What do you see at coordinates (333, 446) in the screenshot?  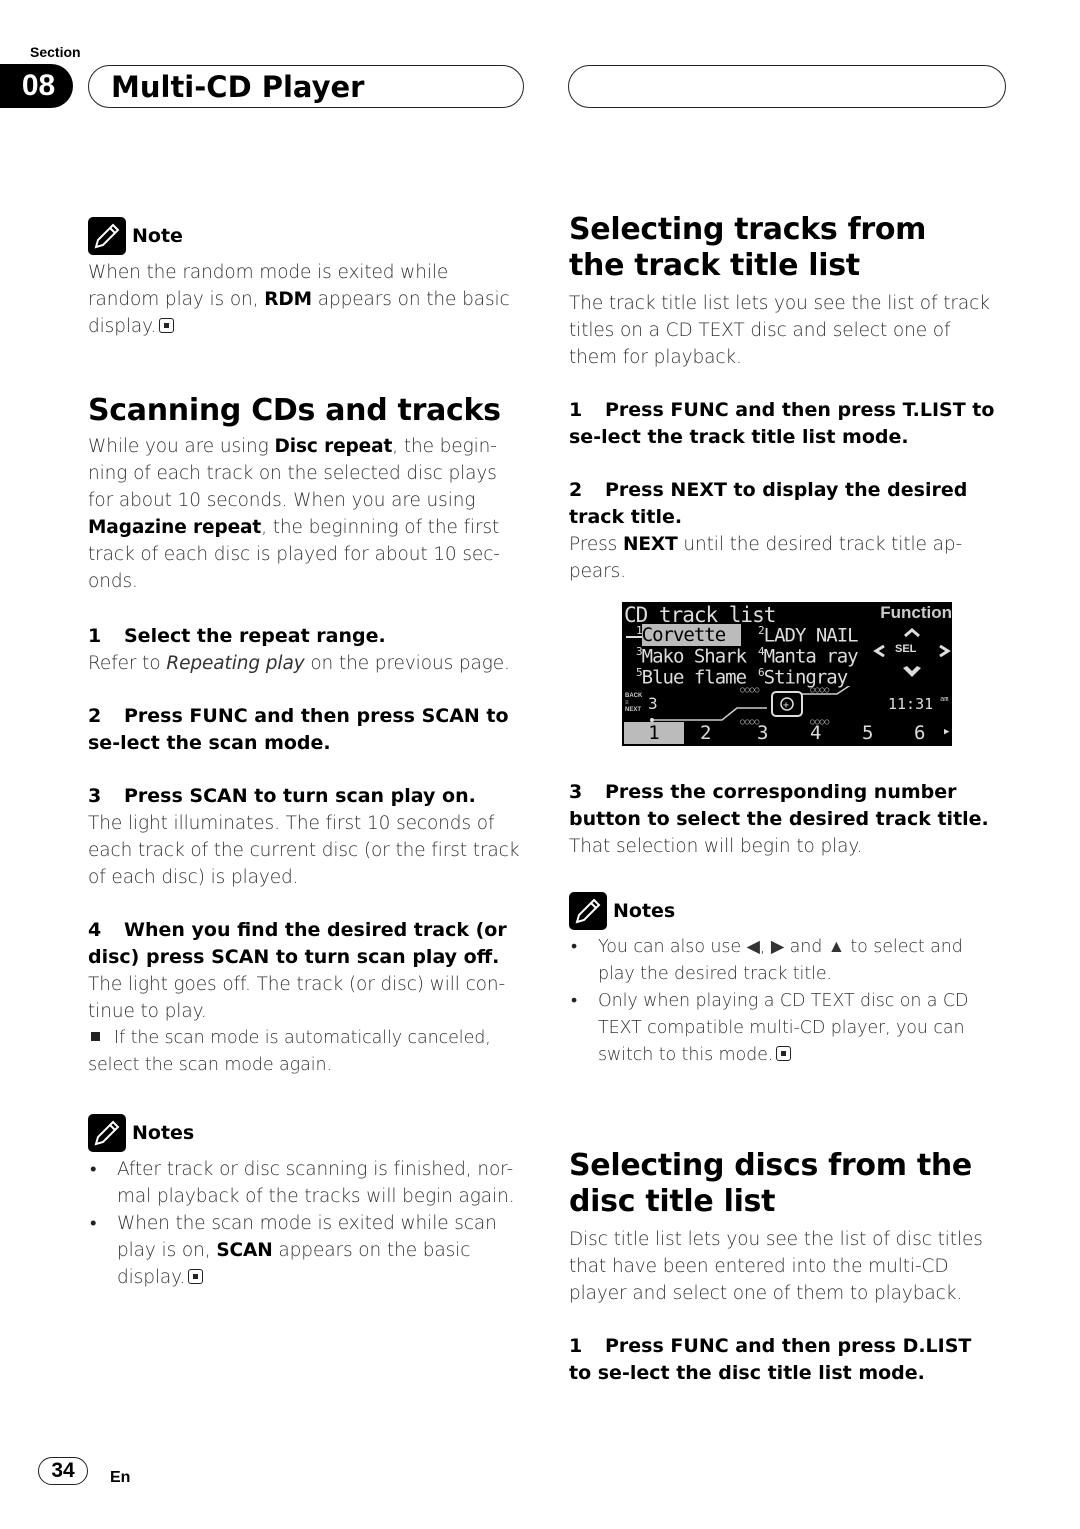 I see `intro-bold-disc-repeat: Disc repeat` at bounding box center [333, 446].